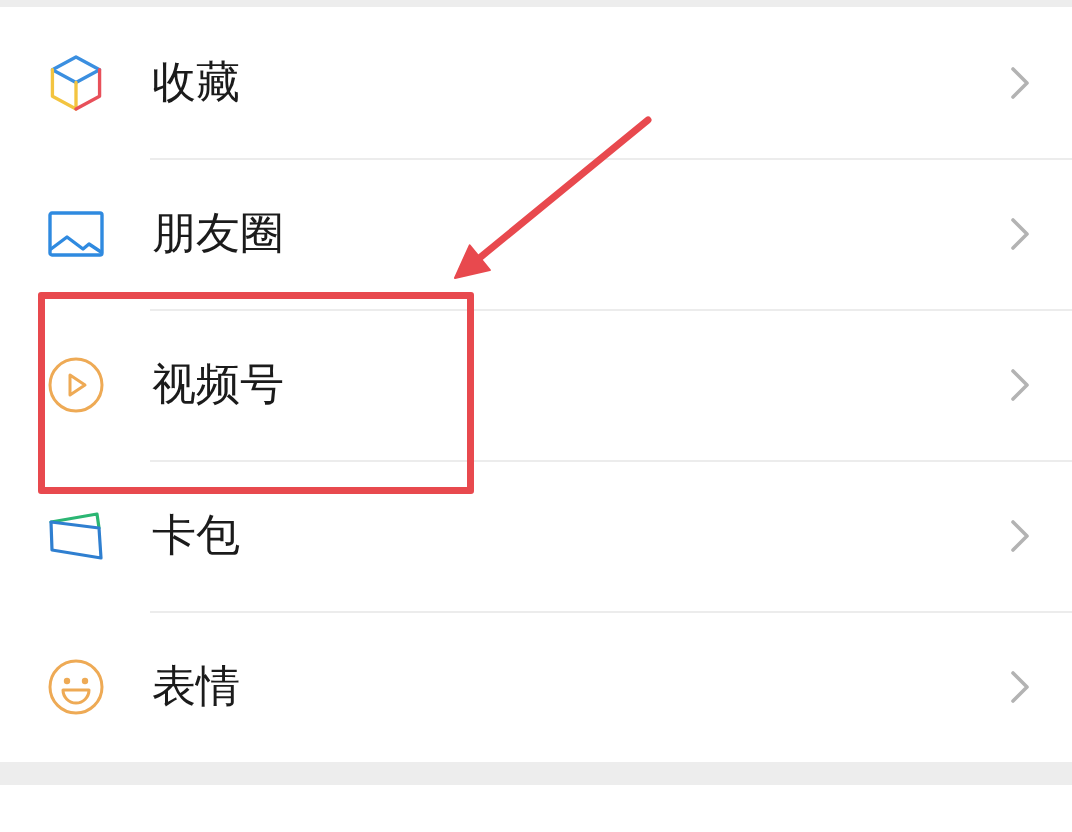 This screenshot has width=1072, height=832. Describe the element at coordinates (218, 233) in the screenshot. I see `menu-label: 朋友圈` at that location.